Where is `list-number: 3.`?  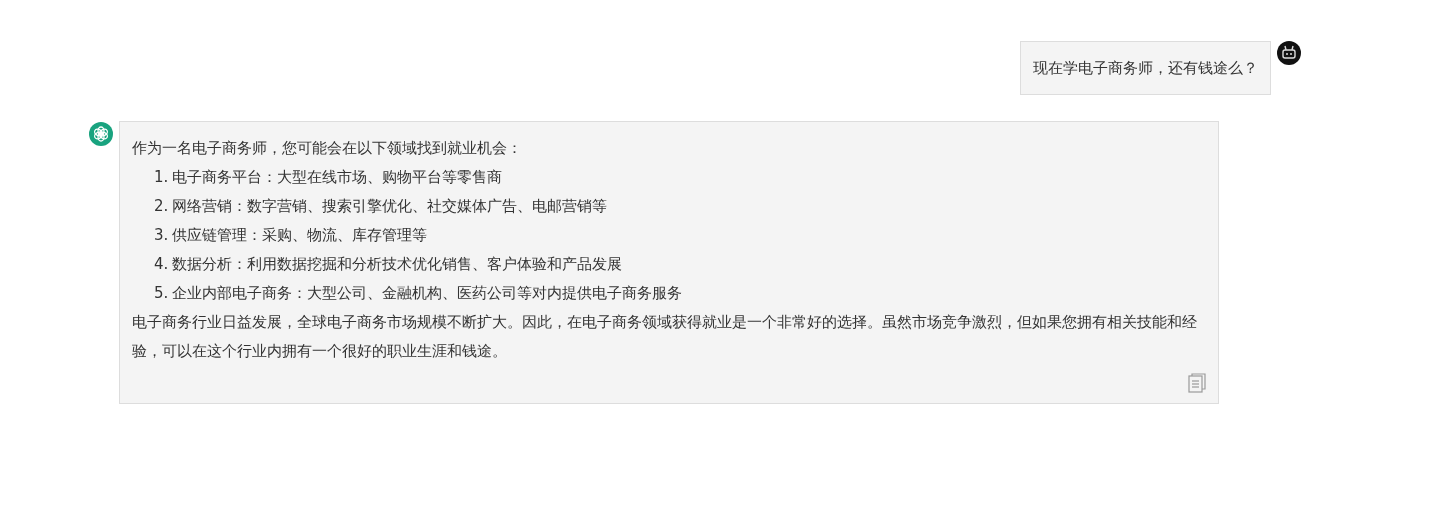 list-number: 3. is located at coordinates (161, 235).